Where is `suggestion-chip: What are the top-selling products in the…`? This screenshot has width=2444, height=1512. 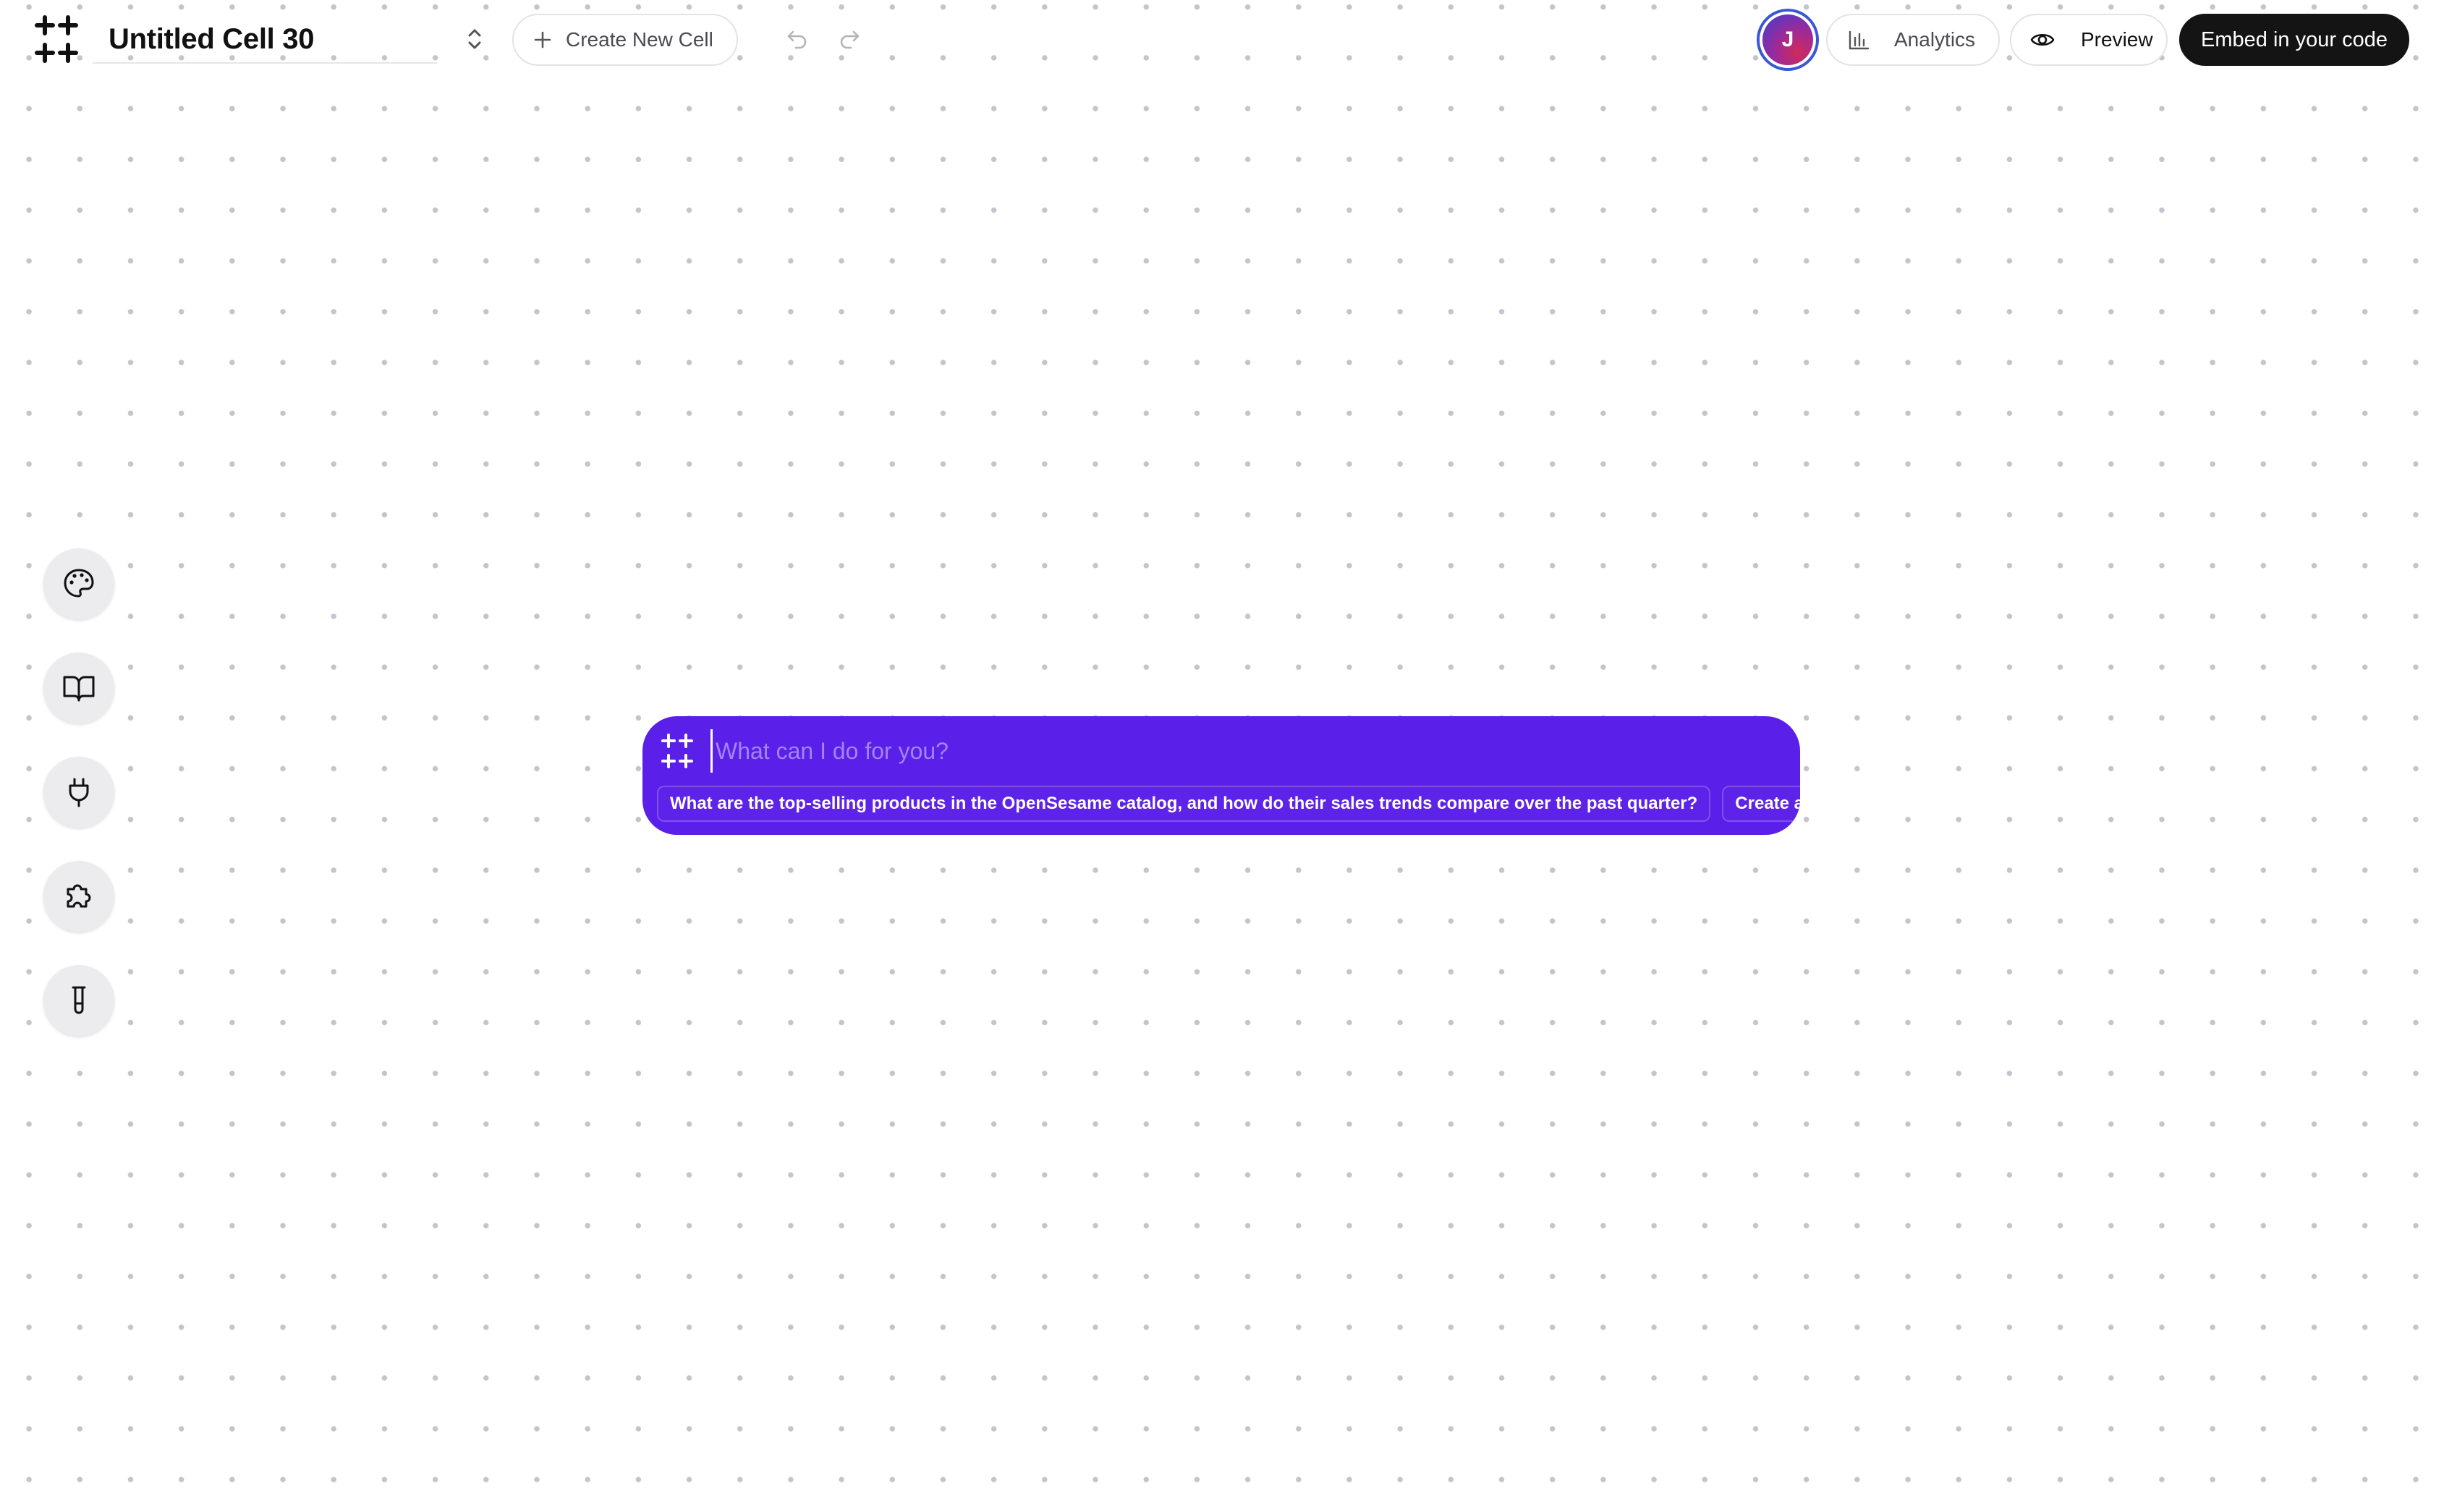 suggestion-chip: What are the top-selling products in the… is located at coordinates (1184, 804).